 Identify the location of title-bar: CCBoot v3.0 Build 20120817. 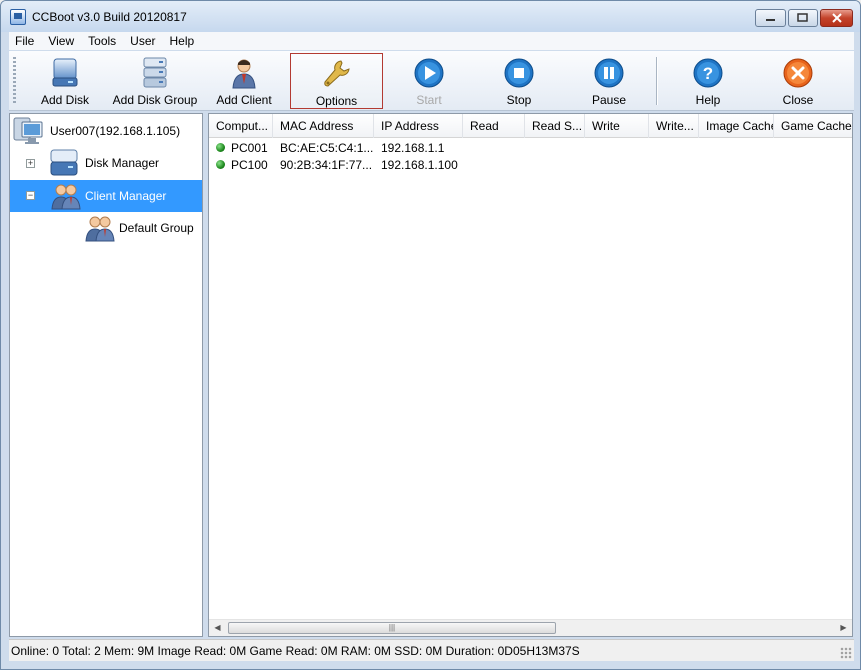
(430, 16).